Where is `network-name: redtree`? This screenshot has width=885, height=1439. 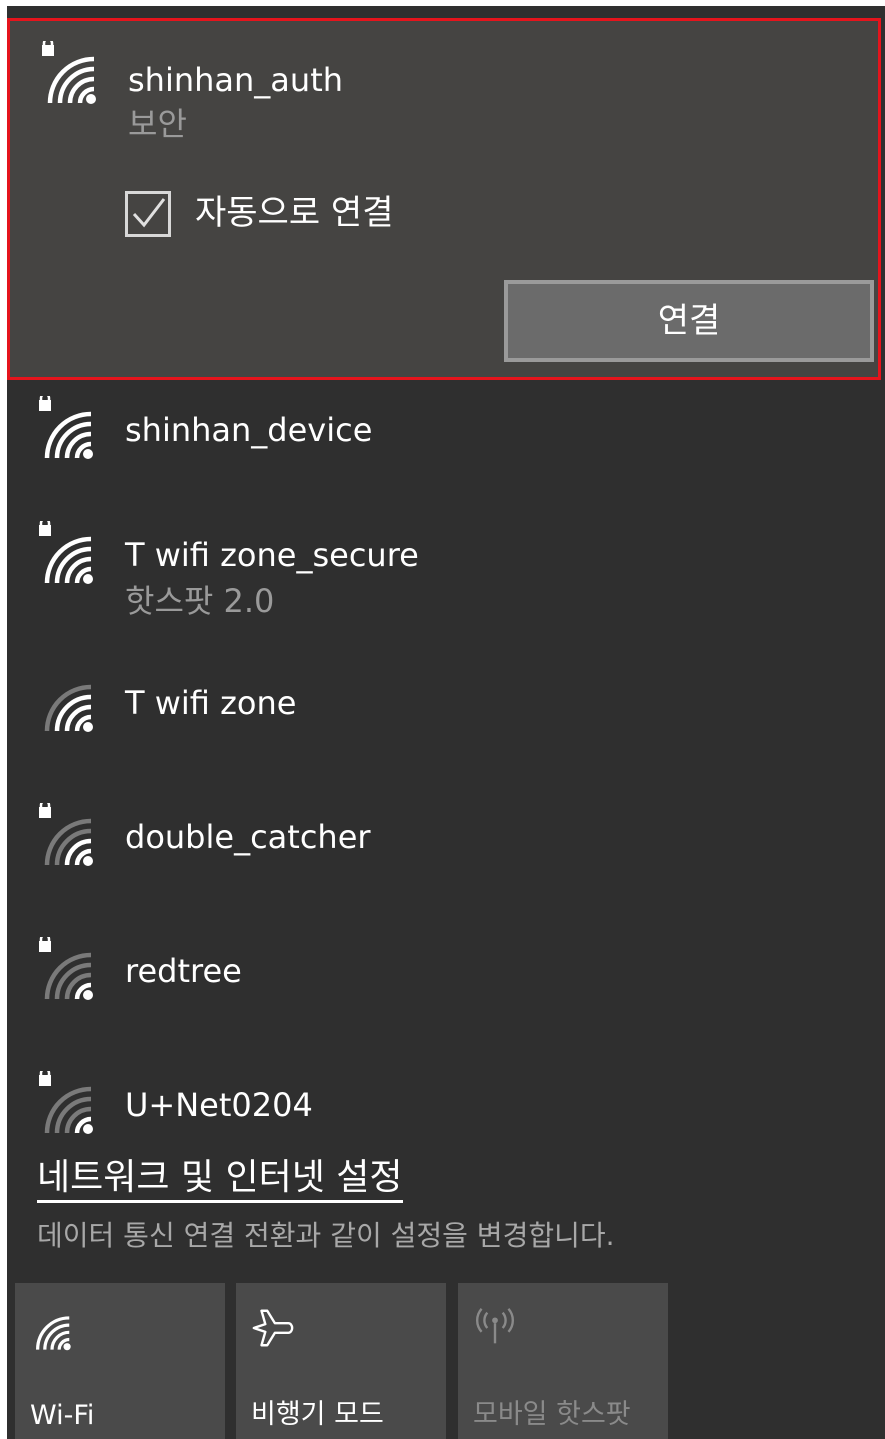 network-name: redtree is located at coordinates (183, 971).